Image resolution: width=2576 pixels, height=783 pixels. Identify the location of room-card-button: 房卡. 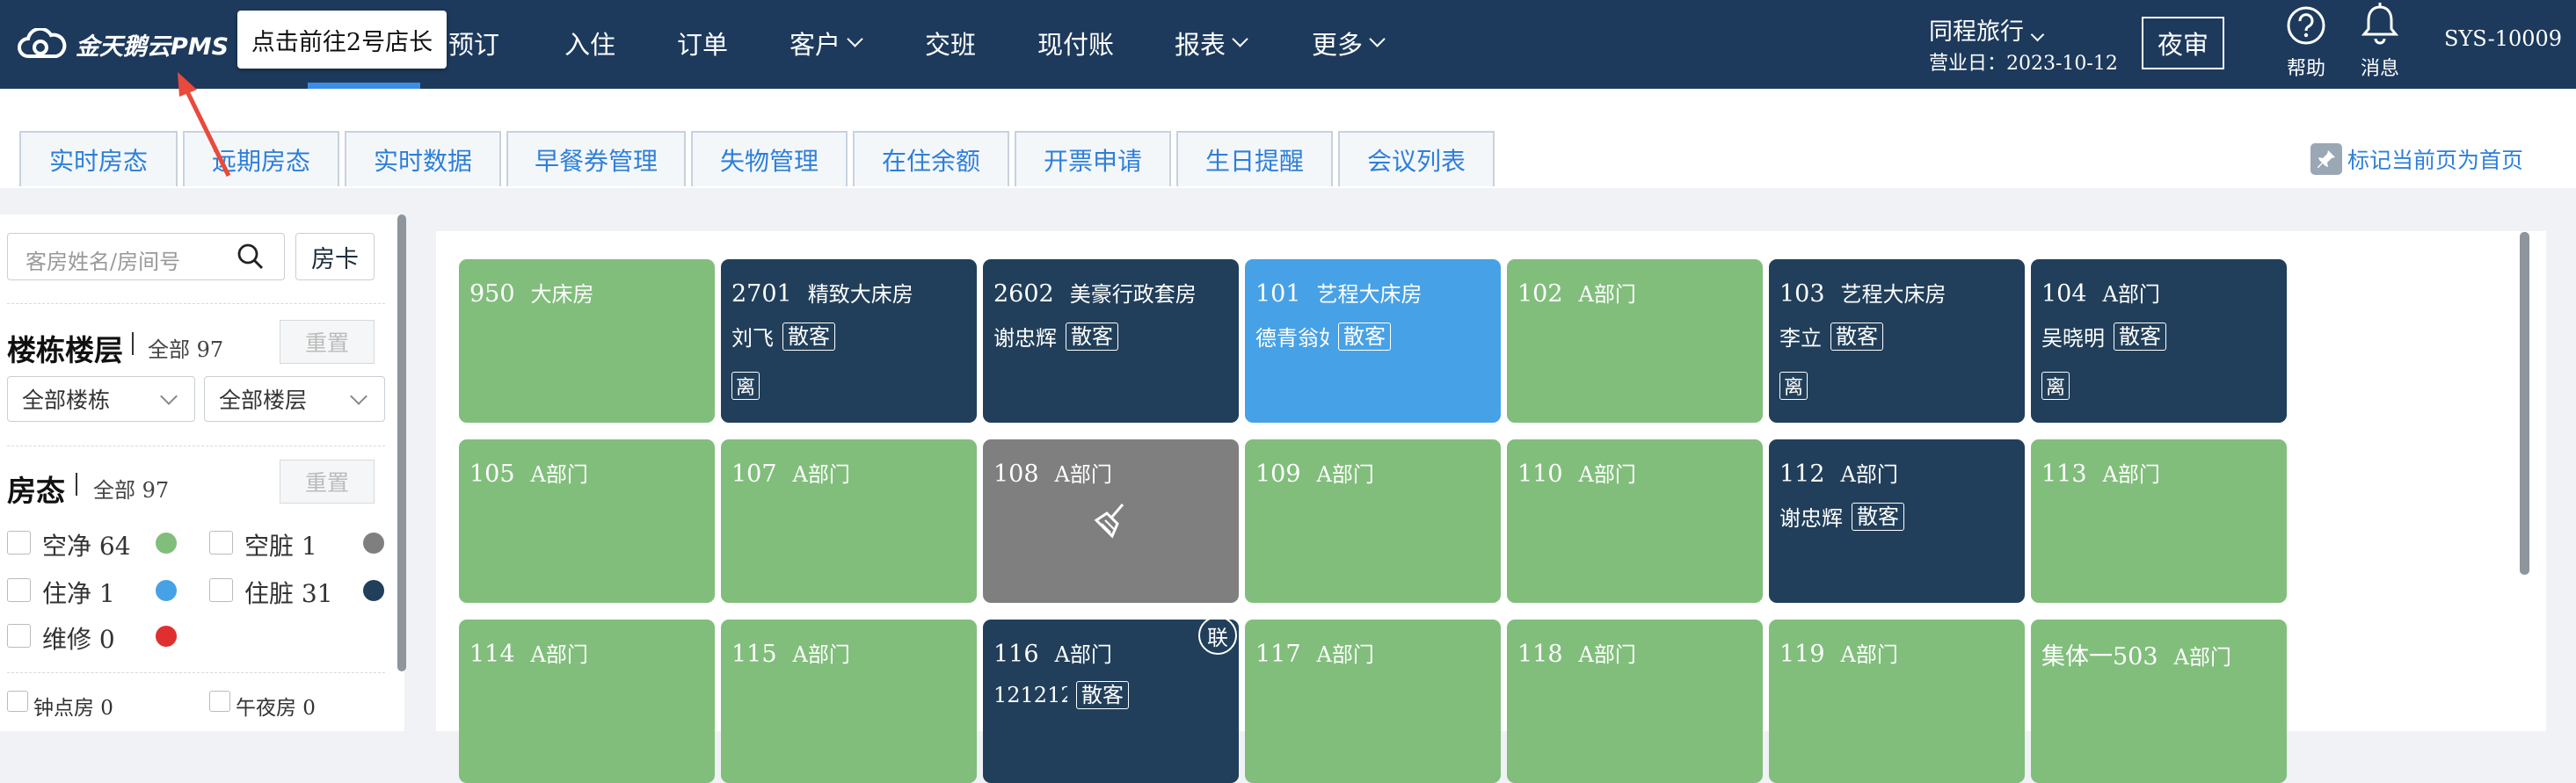
(335, 256).